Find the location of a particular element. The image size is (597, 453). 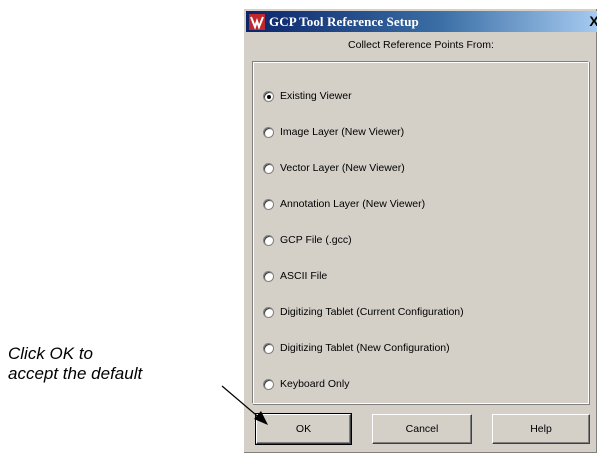

callout-line-1: Click OK to is located at coordinates (51, 353).